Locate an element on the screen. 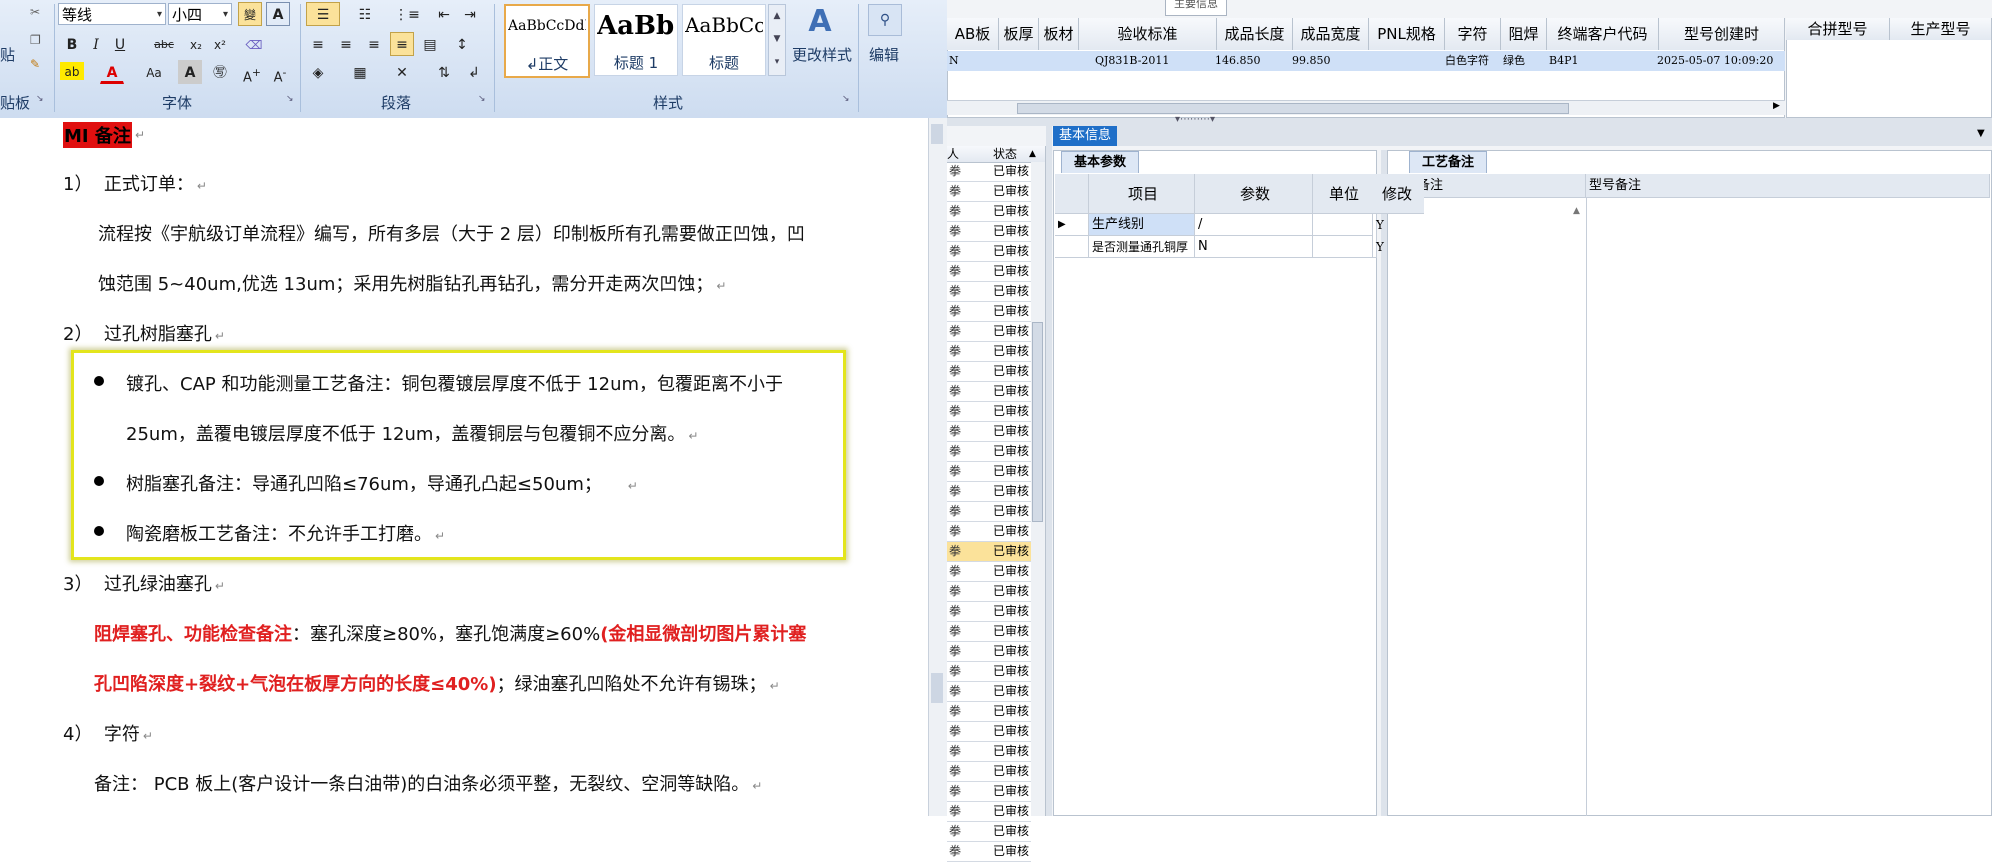 Image resolution: width=1992 pixels, height=862 pixels. change-case-button: Aa is located at coordinates (154, 72).